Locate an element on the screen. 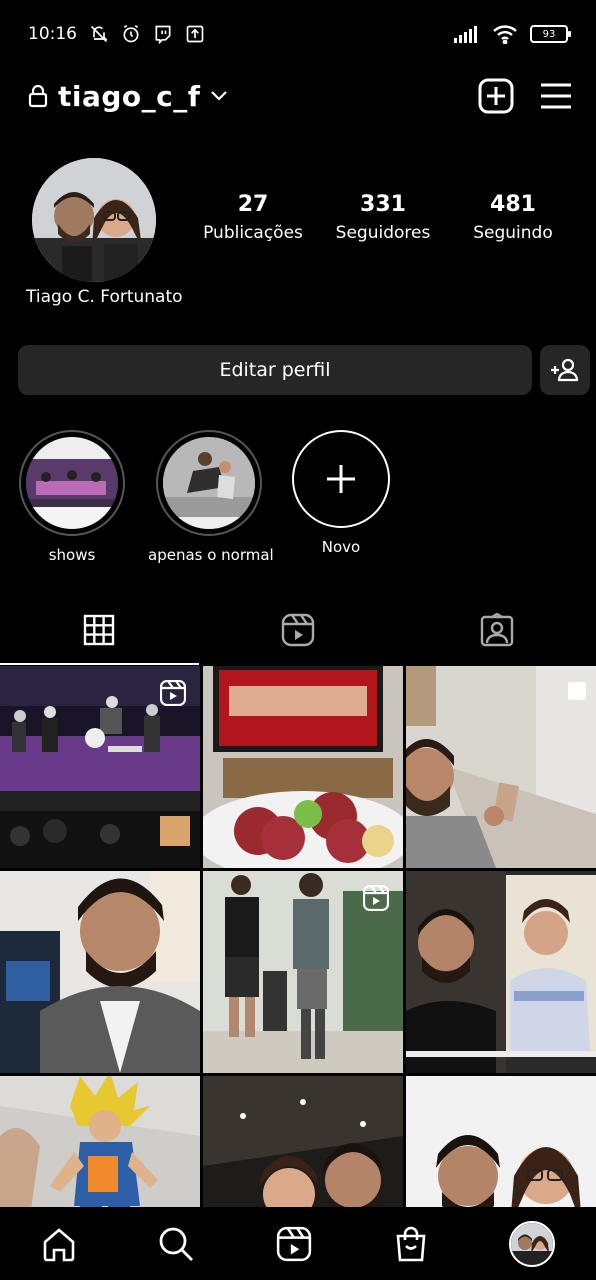 The width and height of the screenshot is (596, 1280). multiple-photos-icon is located at coordinates (577, 691).